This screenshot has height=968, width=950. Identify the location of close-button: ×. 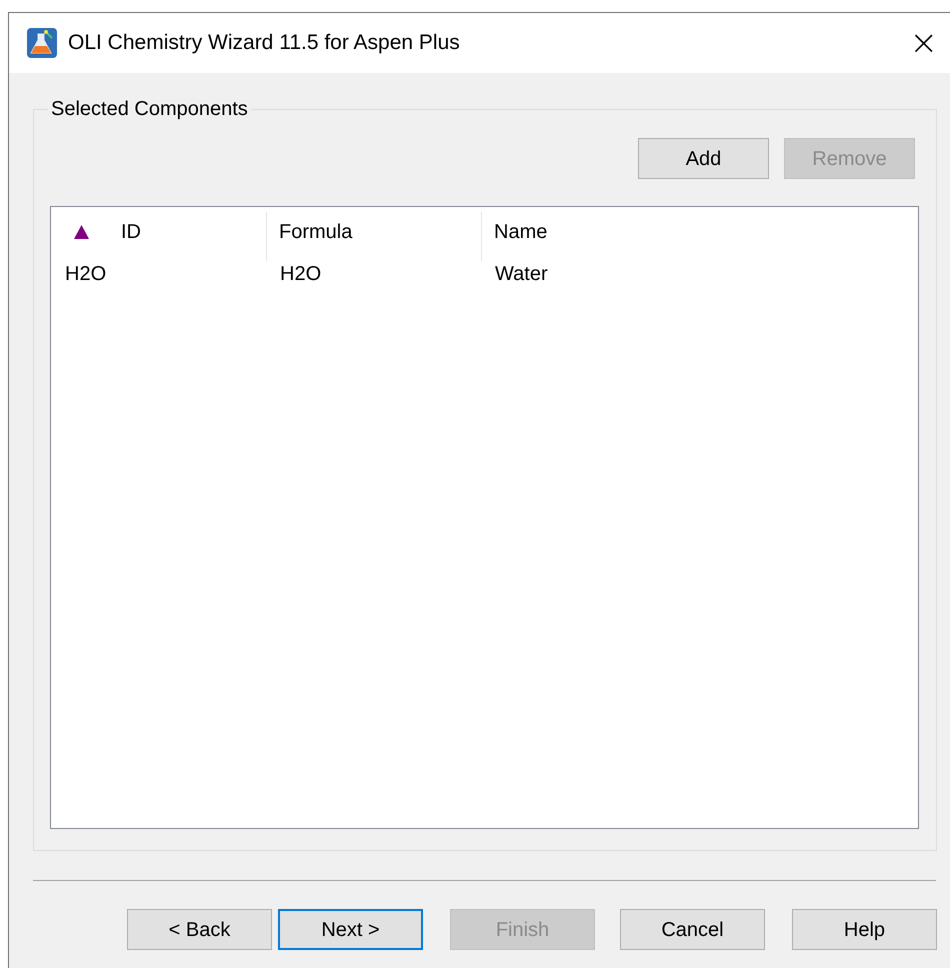
(924, 43).